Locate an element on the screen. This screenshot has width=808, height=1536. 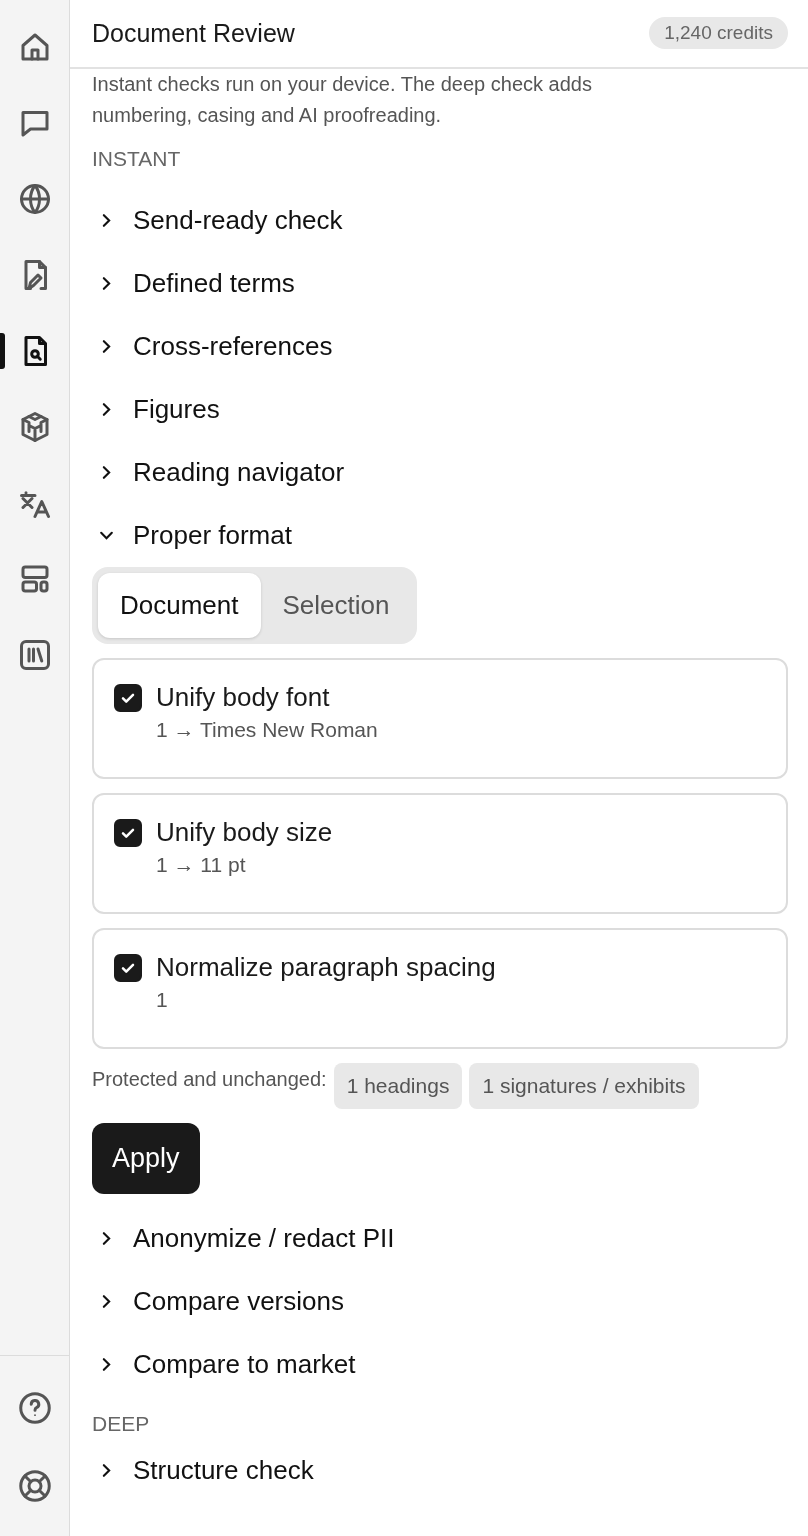
credits-badge: 1,240 credits is located at coordinates (718, 32).